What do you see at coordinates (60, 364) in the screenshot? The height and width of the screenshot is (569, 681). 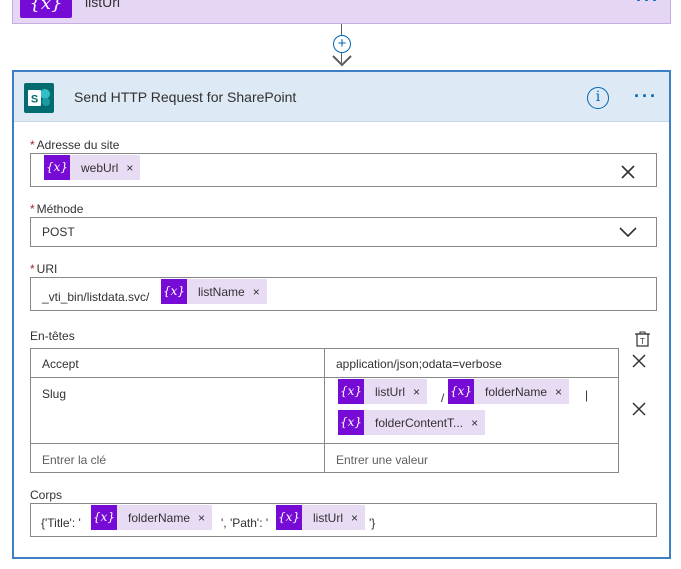 I see `header-key-input: Accept` at bounding box center [60, 364].